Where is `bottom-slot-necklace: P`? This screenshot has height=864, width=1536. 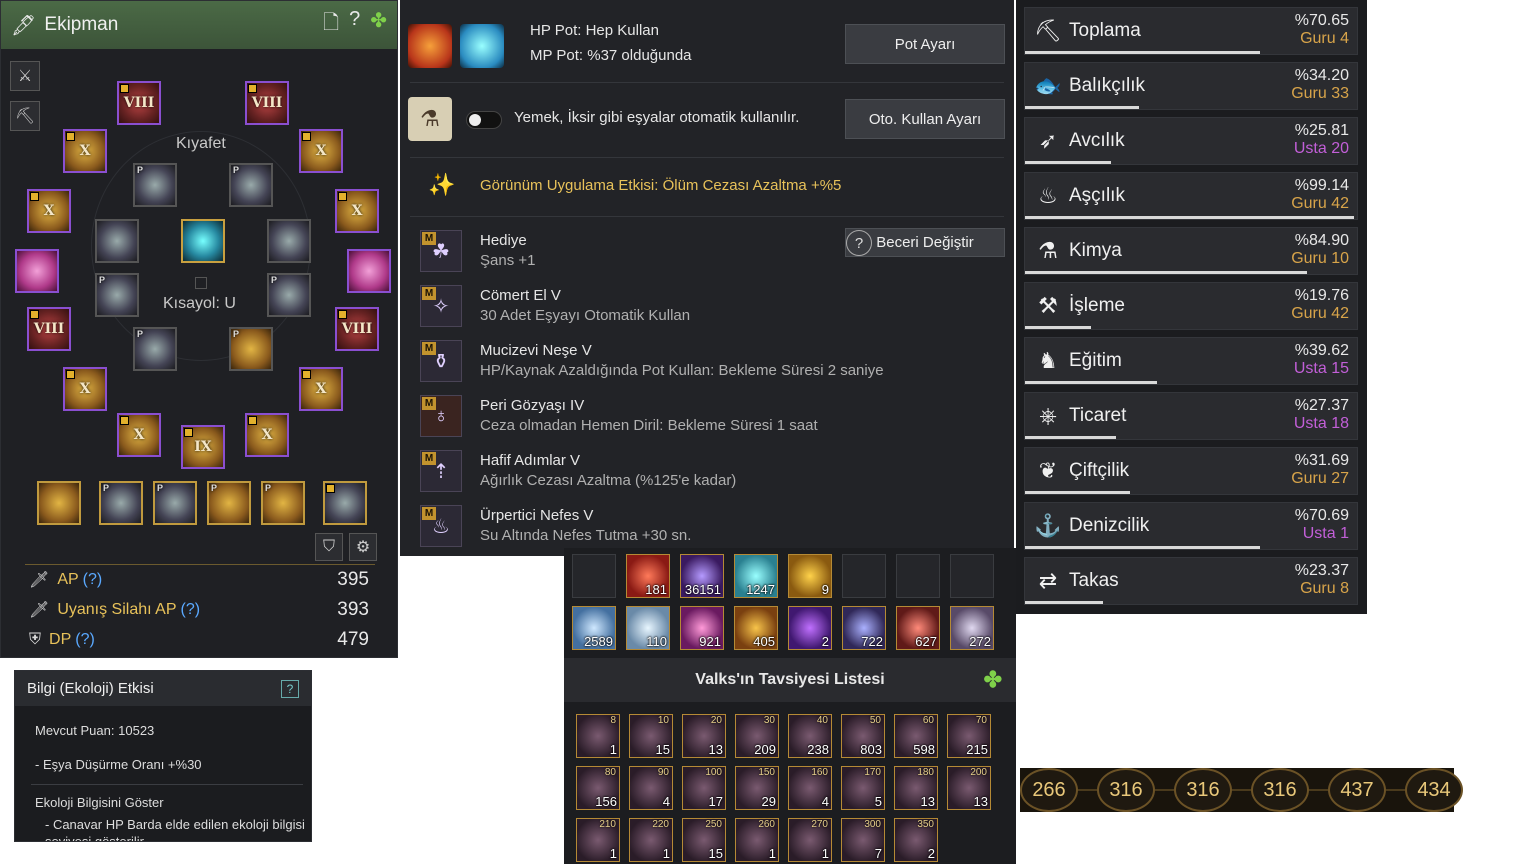 bottom-slot-necklace: P is located at coordinates (175, 503).